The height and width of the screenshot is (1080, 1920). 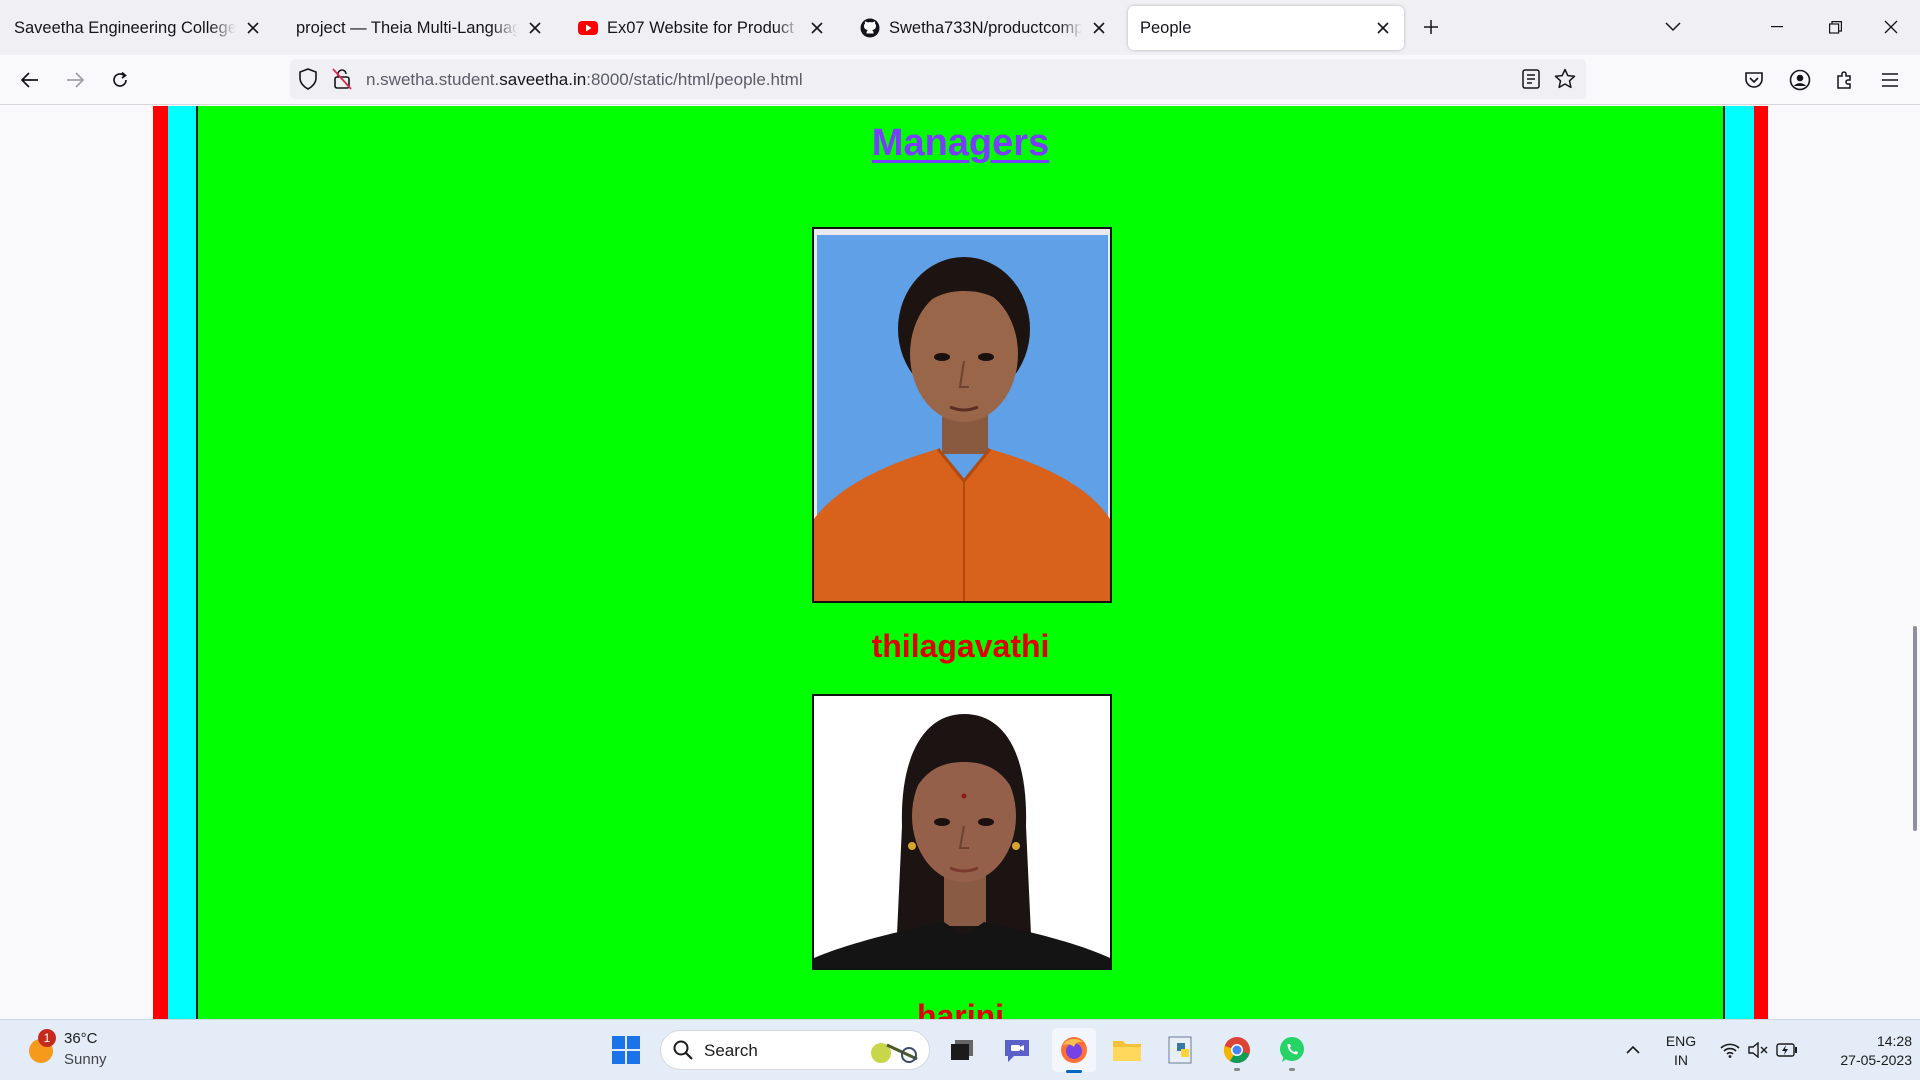 What do you see at coordinates (41, 1048) in the screenshot?
I see `weather-widget: 1` at bounding box center [41, 1048].